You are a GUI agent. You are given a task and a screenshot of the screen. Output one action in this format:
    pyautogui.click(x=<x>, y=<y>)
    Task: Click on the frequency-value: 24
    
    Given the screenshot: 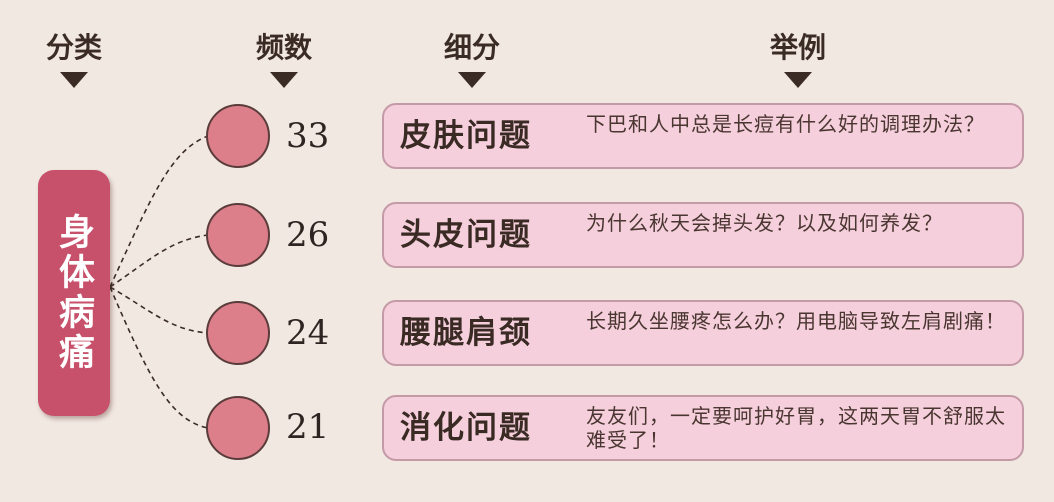 What is the action you would take?
    pyautogui.click(x=308, y=333)
    